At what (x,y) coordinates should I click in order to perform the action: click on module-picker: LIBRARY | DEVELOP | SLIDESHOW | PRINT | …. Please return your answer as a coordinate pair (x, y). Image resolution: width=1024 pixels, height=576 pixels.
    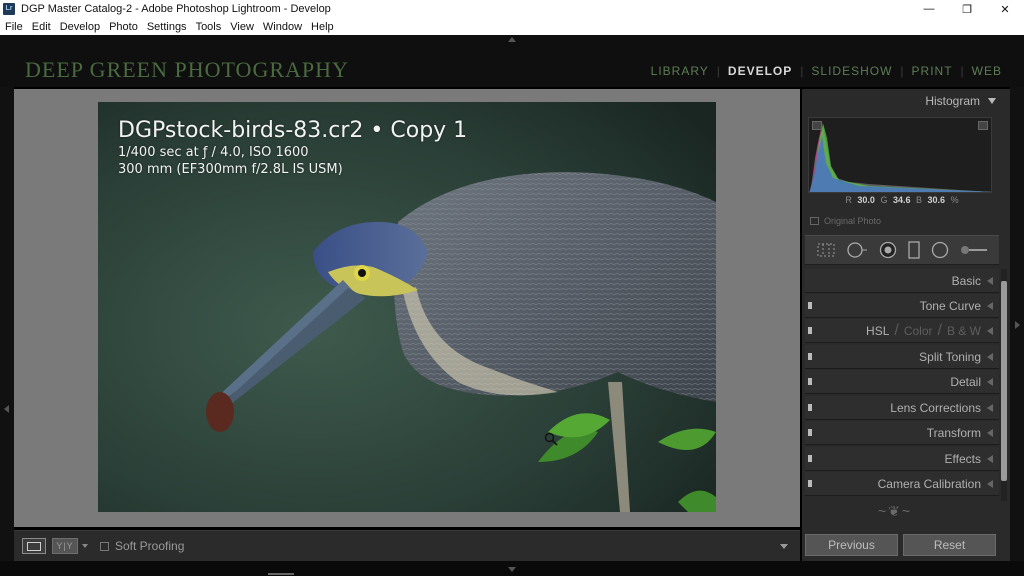
    Looking at the image, I should click on (826, 71).